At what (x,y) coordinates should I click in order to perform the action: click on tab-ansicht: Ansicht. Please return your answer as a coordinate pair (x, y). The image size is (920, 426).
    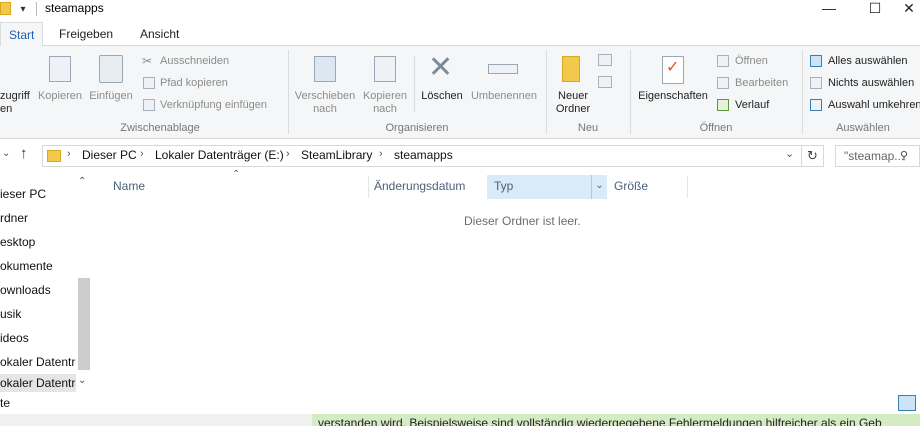
    Looking at the image, I should click on (159, 34).